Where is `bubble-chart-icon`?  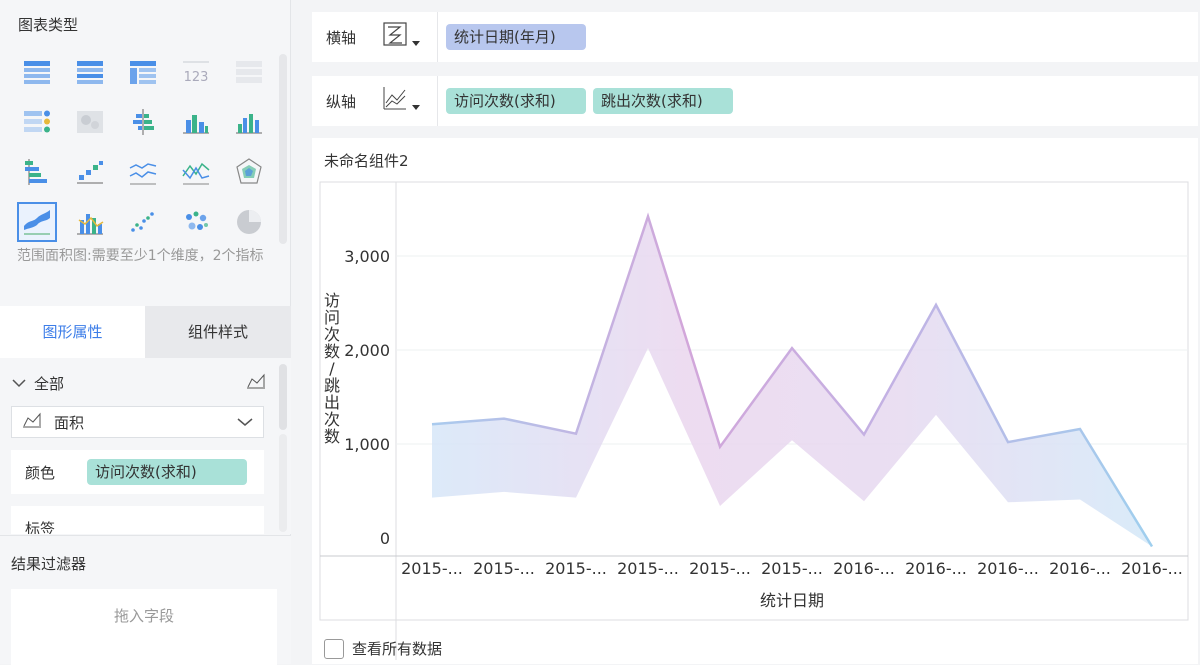 bubble-chart-icon is located at coordinates (197, 220).